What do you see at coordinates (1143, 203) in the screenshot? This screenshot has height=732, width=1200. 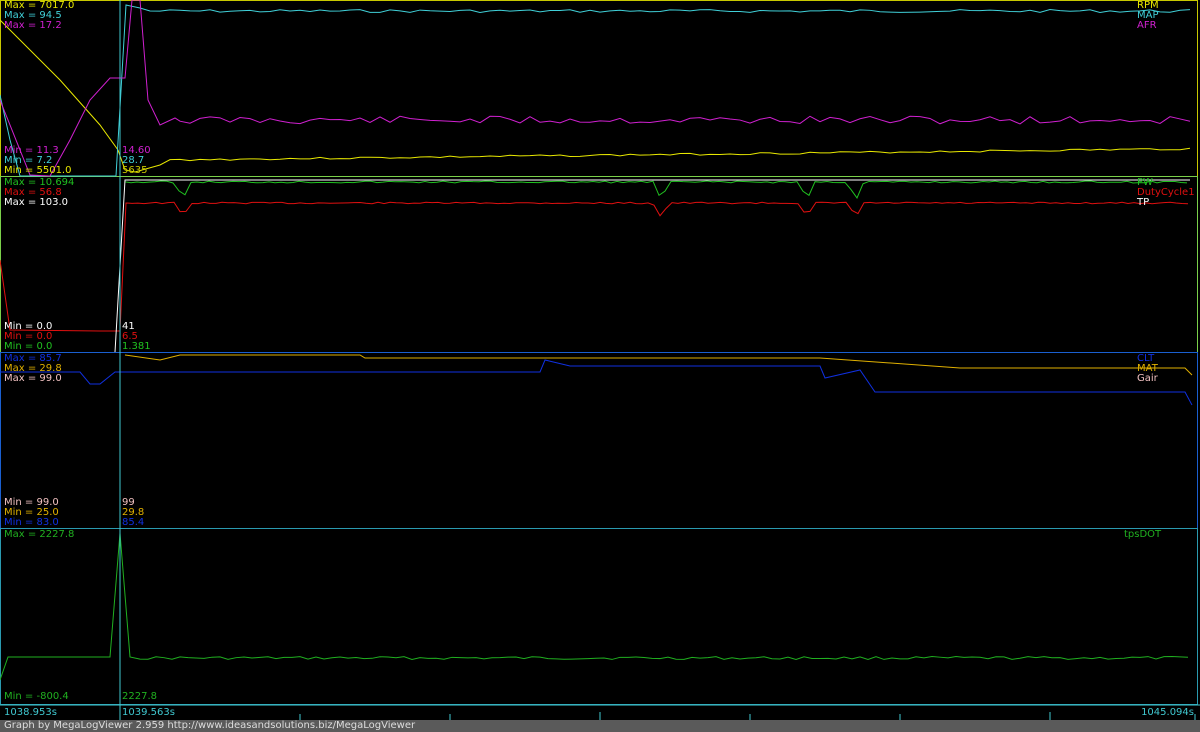 I see `legend-tp: TP` at bounding box center [1143, 203].